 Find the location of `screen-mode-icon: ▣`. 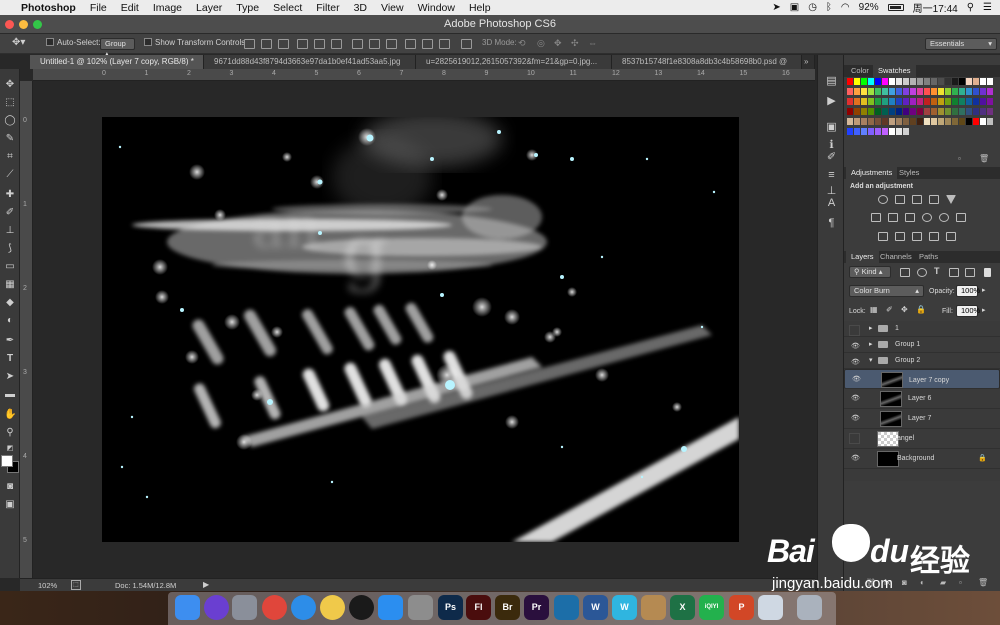

screen-mode-icon: ▣ is located at coordinates (10, 505).